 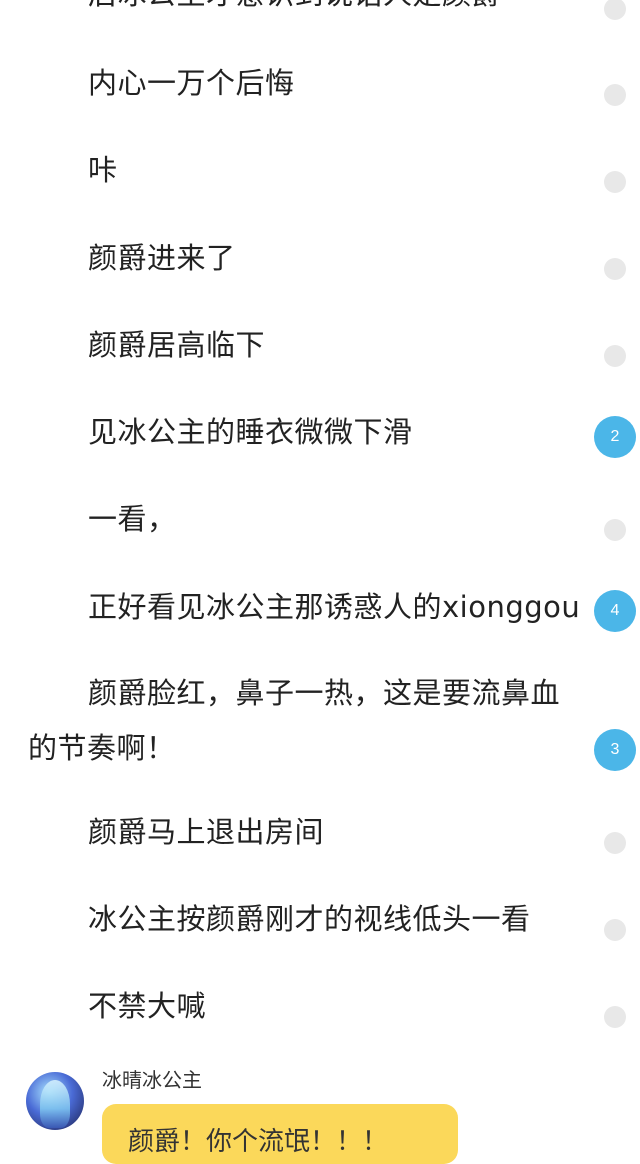 What do you see at coordinates (334, 607) in the screenshot?
I see `paragraph: 正好看见冰公主那诱惑人的xionggou` at bounding box center [334, 607].